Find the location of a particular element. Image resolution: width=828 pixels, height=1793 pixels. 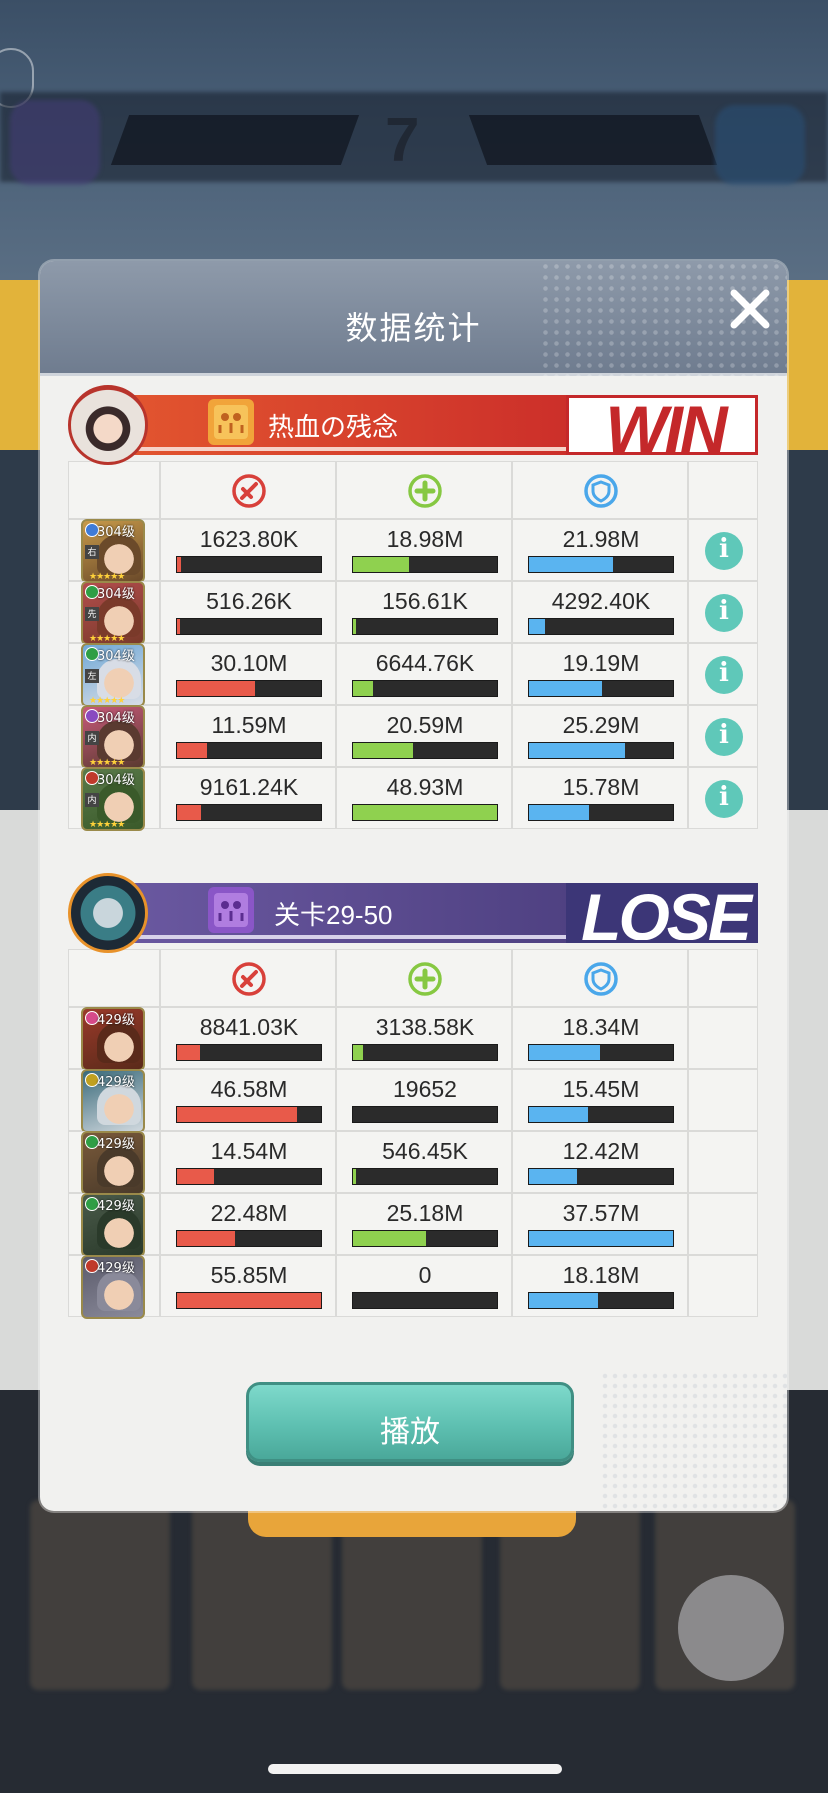

damage-cell: 55.85M is located at coordinates (248, 1286).